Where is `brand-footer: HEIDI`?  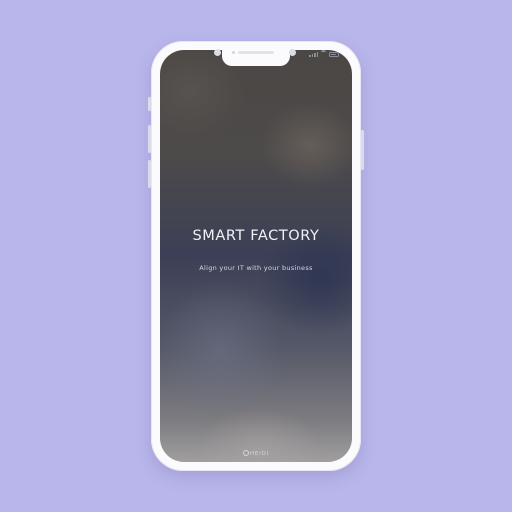 brand-footer: HEIDI is located at coordinates (256, 453).